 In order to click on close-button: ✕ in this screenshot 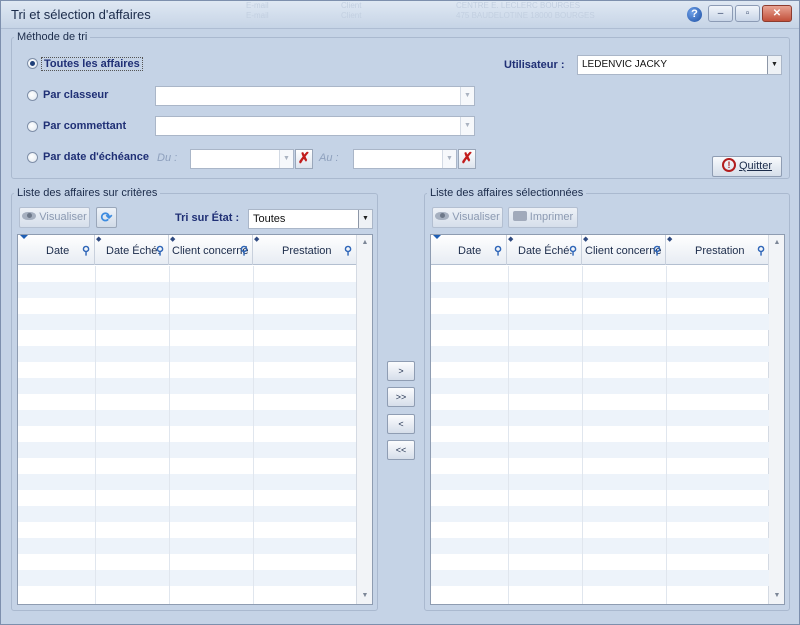, I will do `click(777, 13)`.